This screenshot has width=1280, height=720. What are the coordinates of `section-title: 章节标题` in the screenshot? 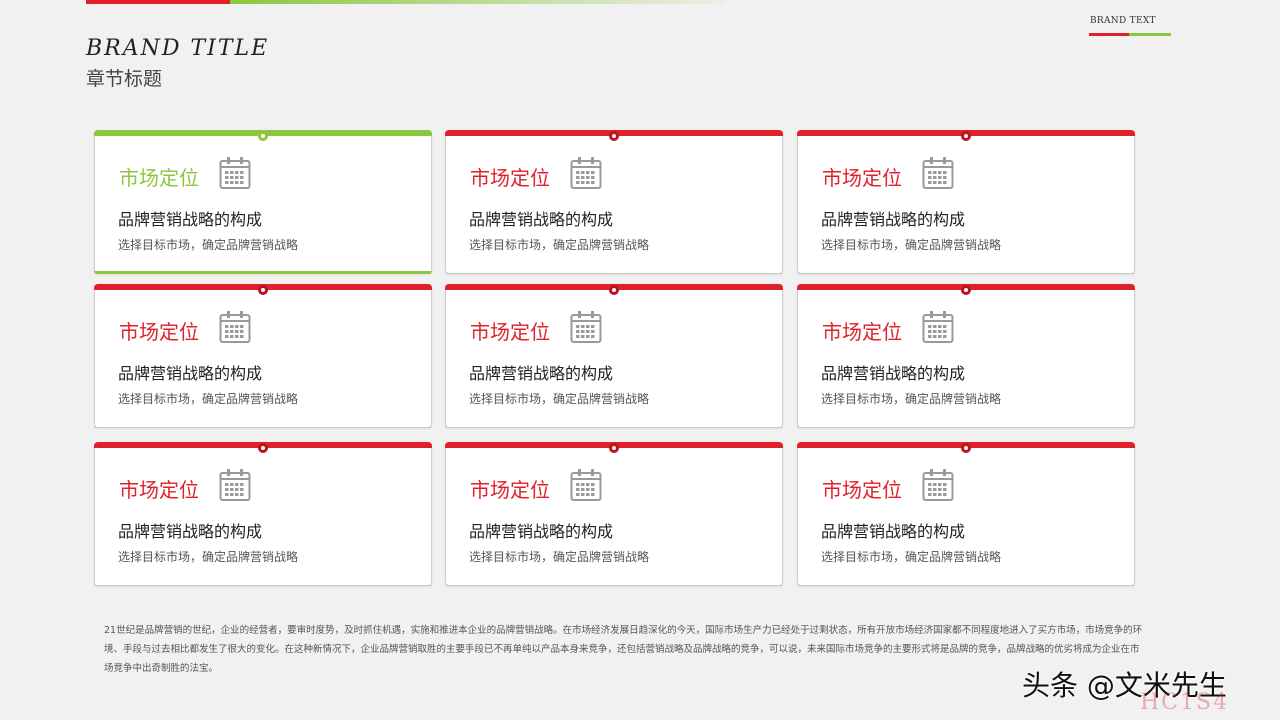 It's located at (124, 79).